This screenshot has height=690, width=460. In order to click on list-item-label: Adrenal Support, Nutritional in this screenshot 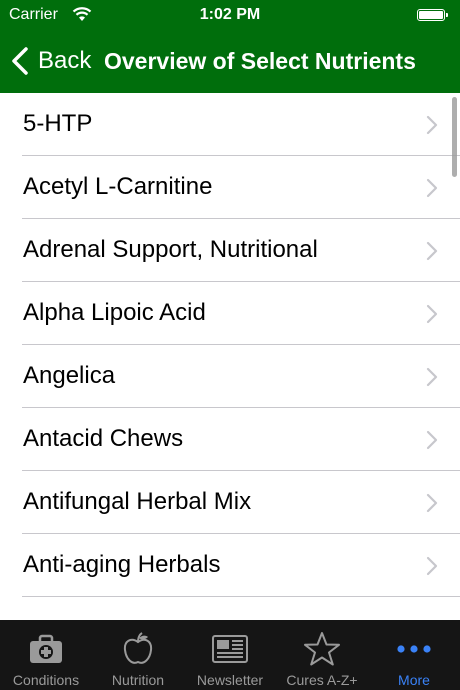, I will do `click(170, 249)`.